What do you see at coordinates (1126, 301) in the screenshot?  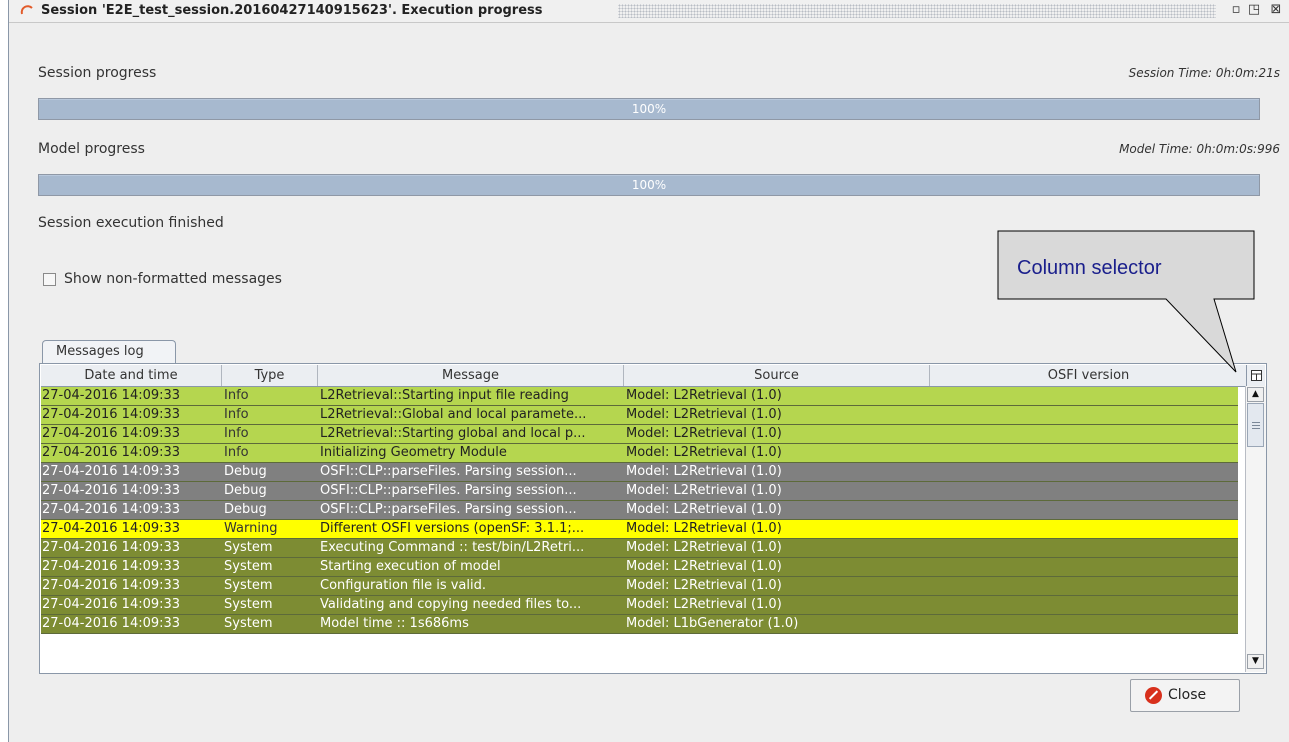 I see `callout-balloon` at bounding box center [1126, 301].